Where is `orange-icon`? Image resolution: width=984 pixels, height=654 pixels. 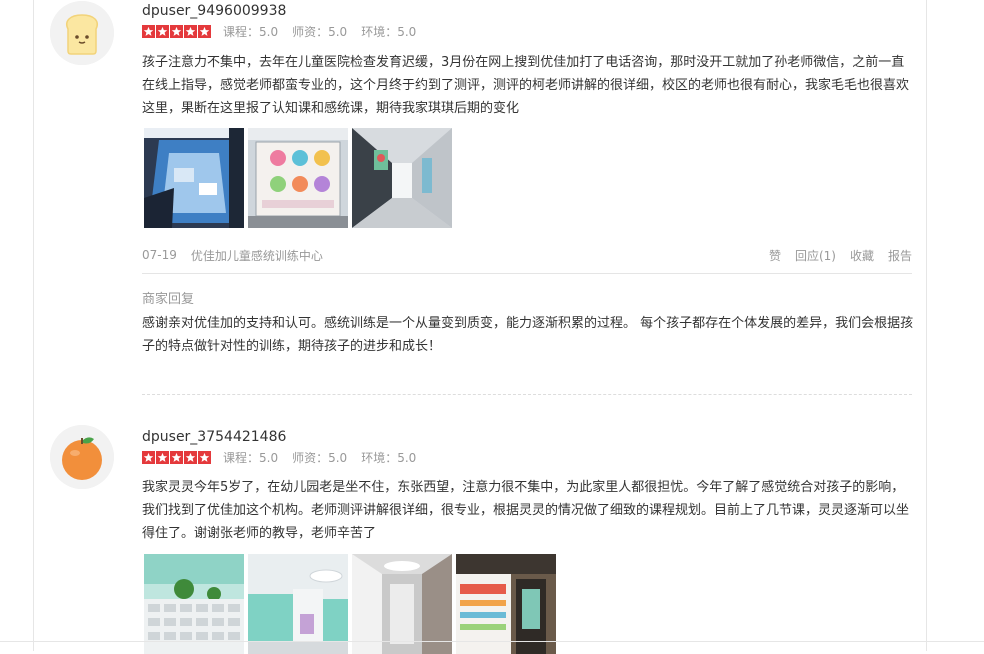 orange-icon is located at coordinates (82, 457).